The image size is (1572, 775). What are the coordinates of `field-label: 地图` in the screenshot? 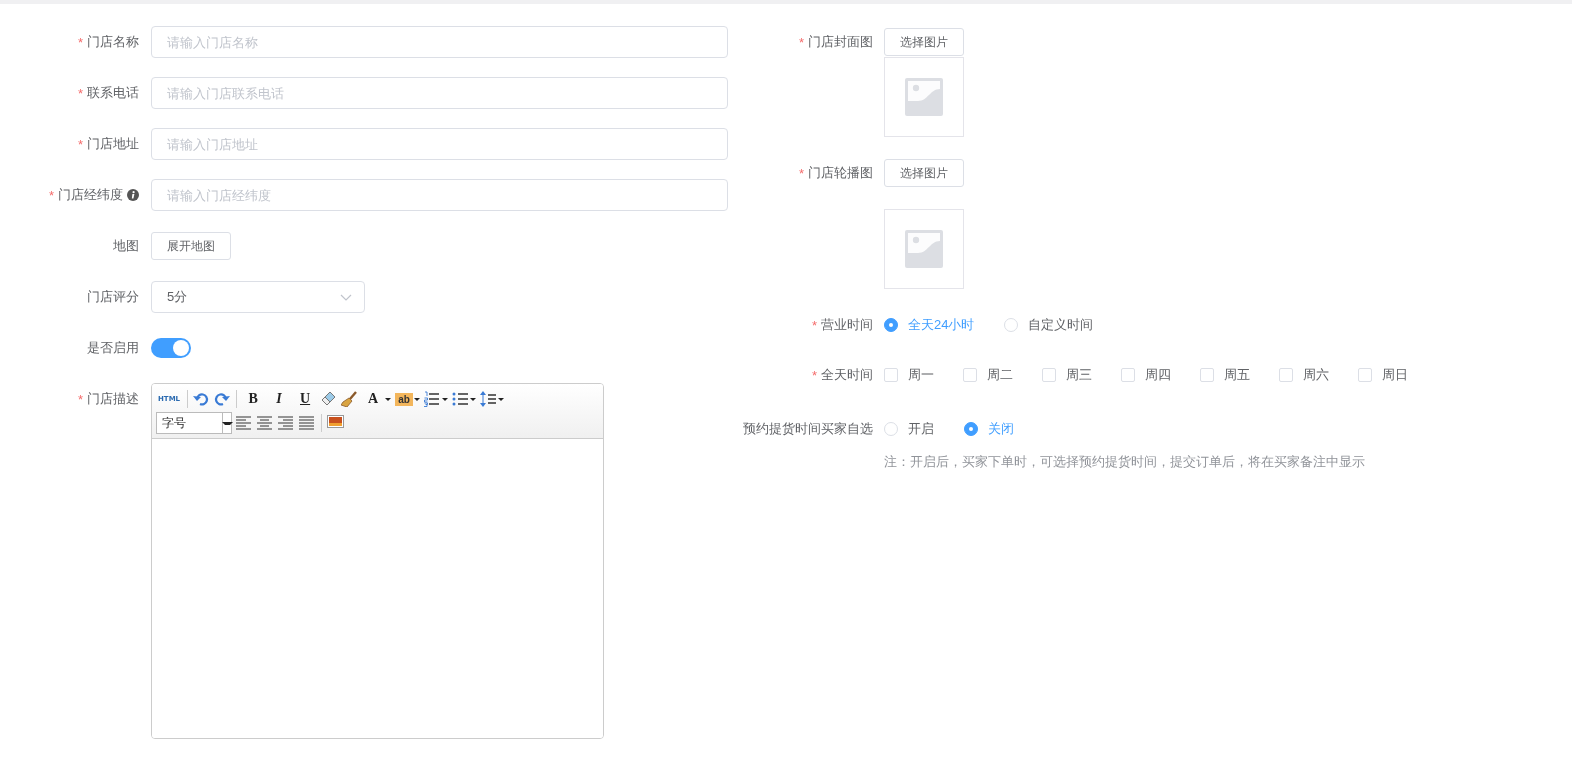 It's located at (126, 246).